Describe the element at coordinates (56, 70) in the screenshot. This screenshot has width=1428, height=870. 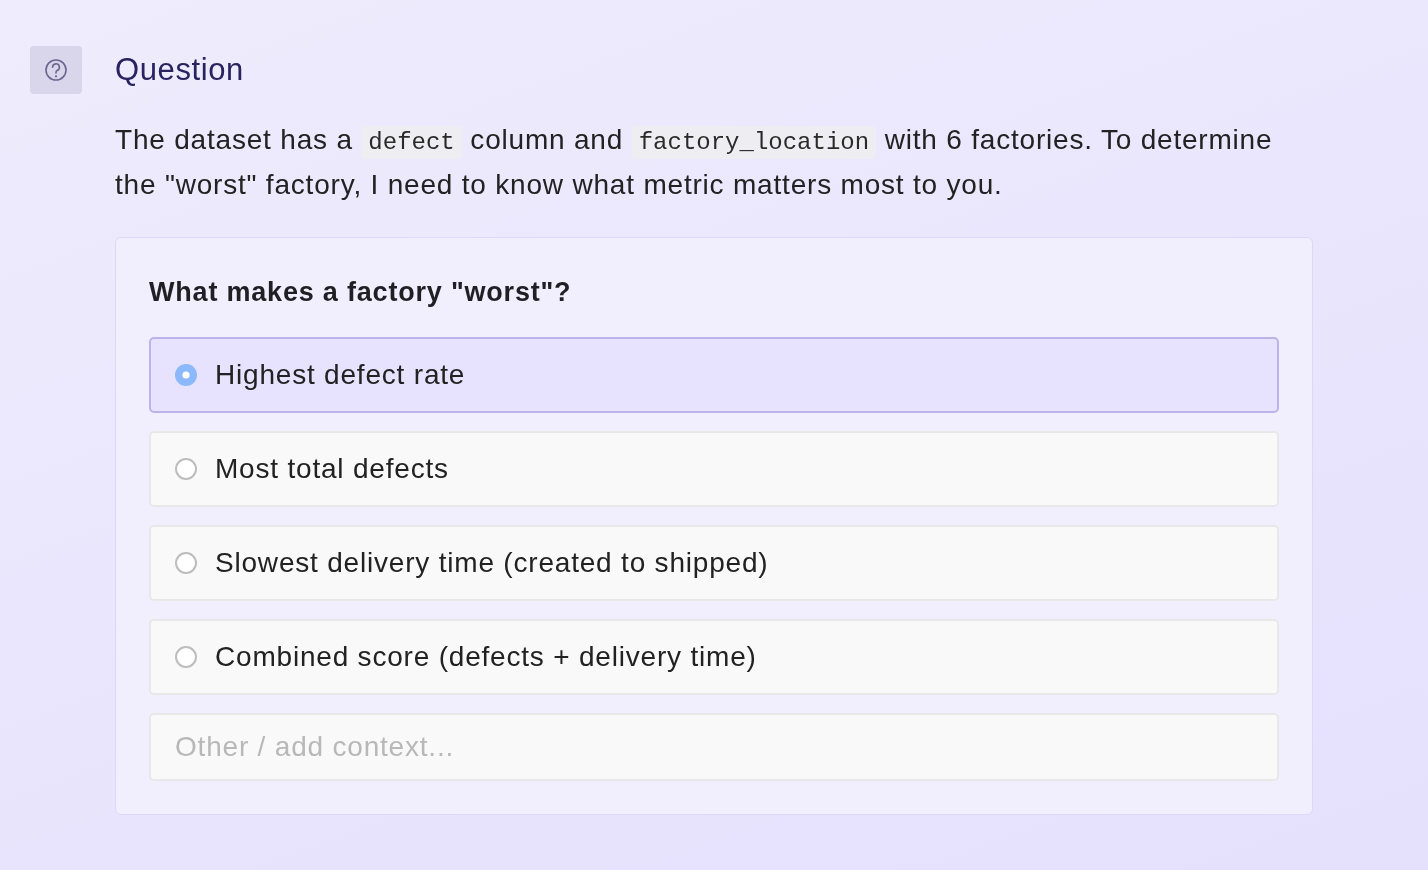
I see `help-icon` at that location.